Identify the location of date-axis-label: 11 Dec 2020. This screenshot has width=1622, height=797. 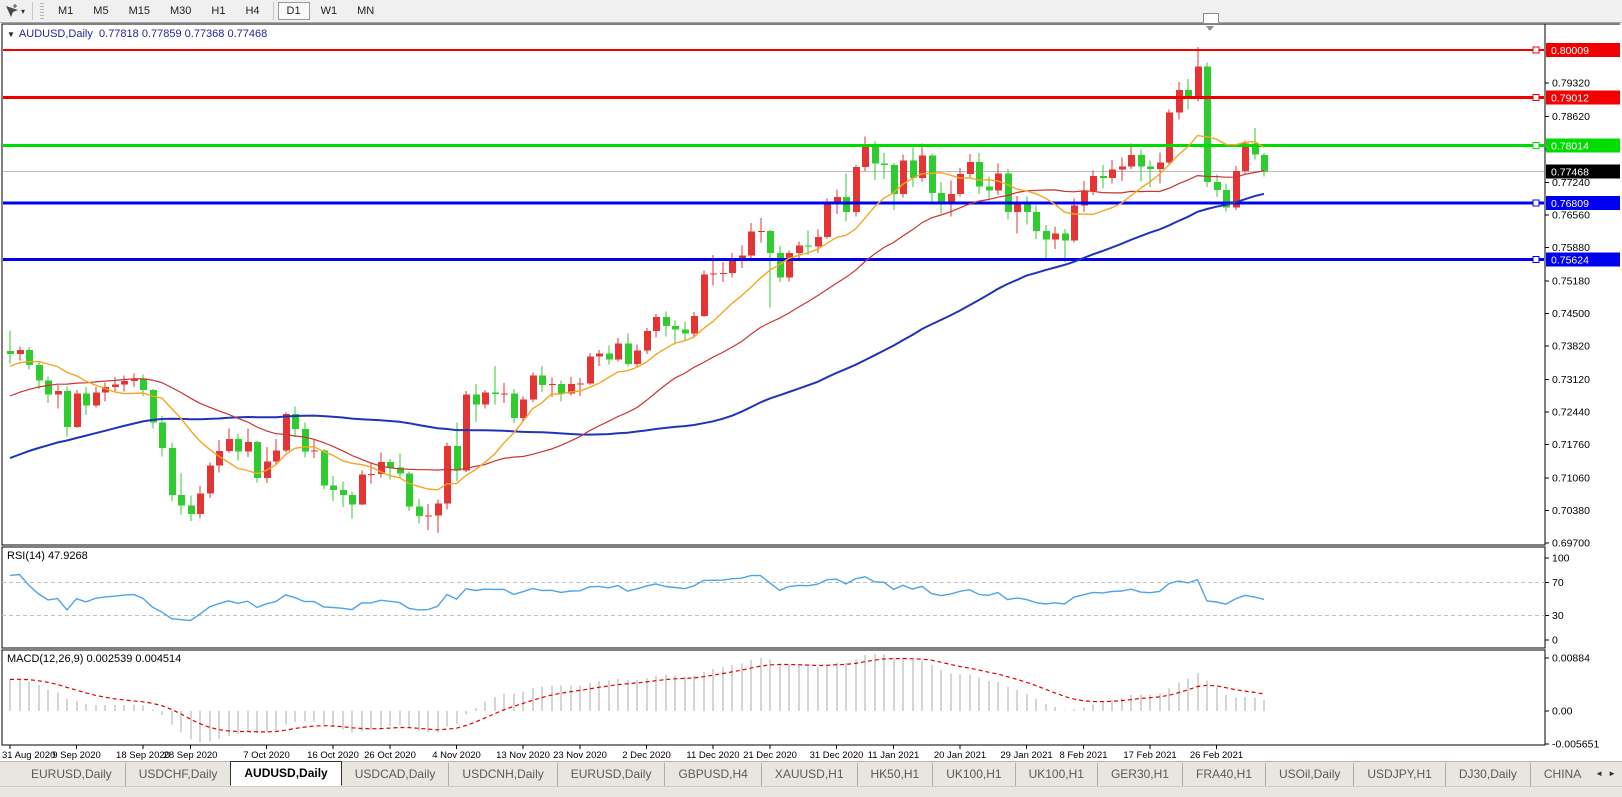
(712, 755).